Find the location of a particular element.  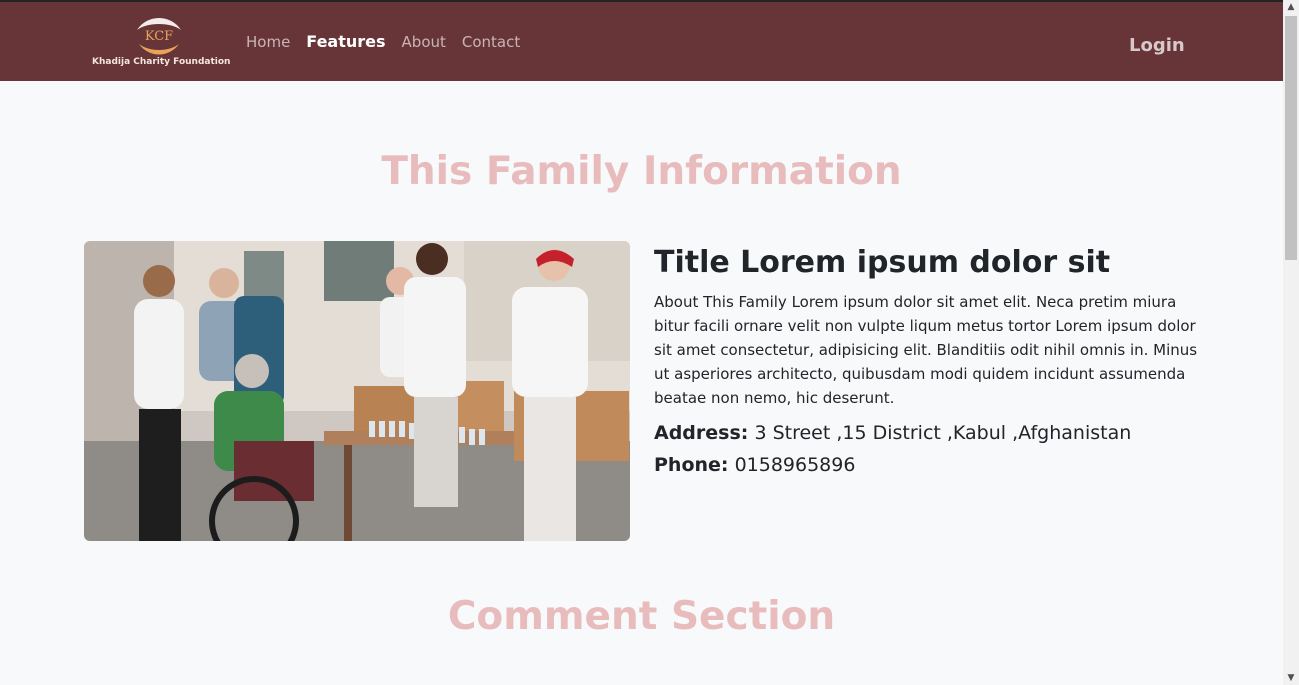

family-title: Title Lorem ipsum dolor sit is located at coordinates (882, 262).